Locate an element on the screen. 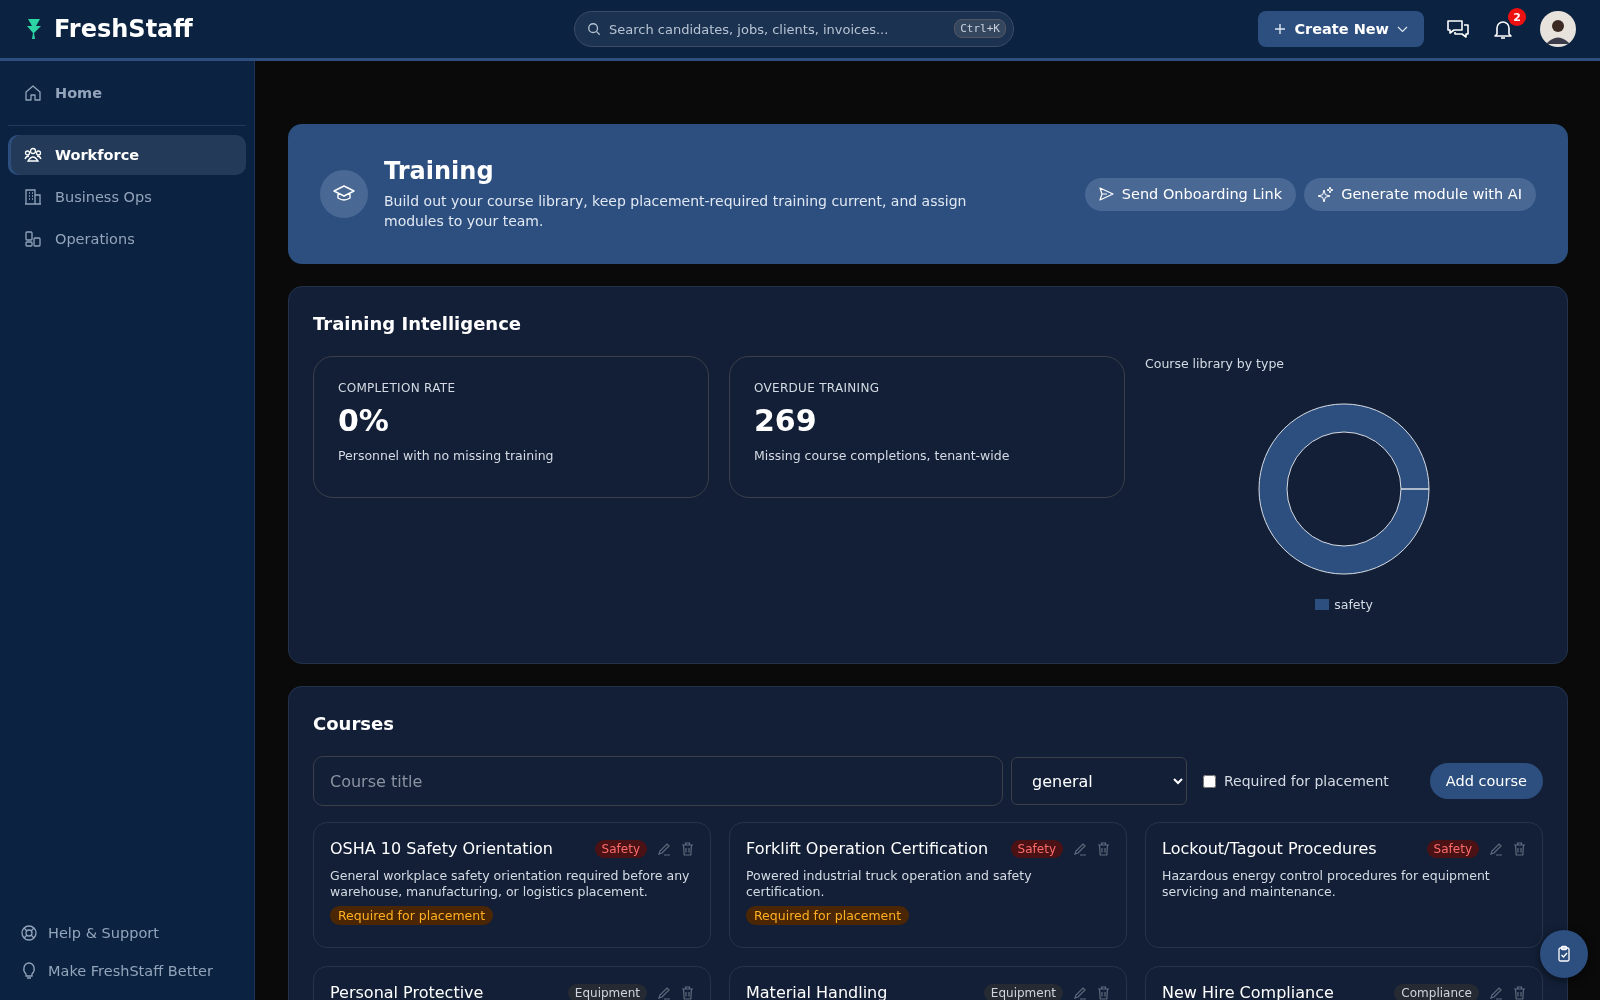 Image resolution: width=1600 pixels, height=1000 pixels. notification-count: 2 is located at coordinates (1517, 17).